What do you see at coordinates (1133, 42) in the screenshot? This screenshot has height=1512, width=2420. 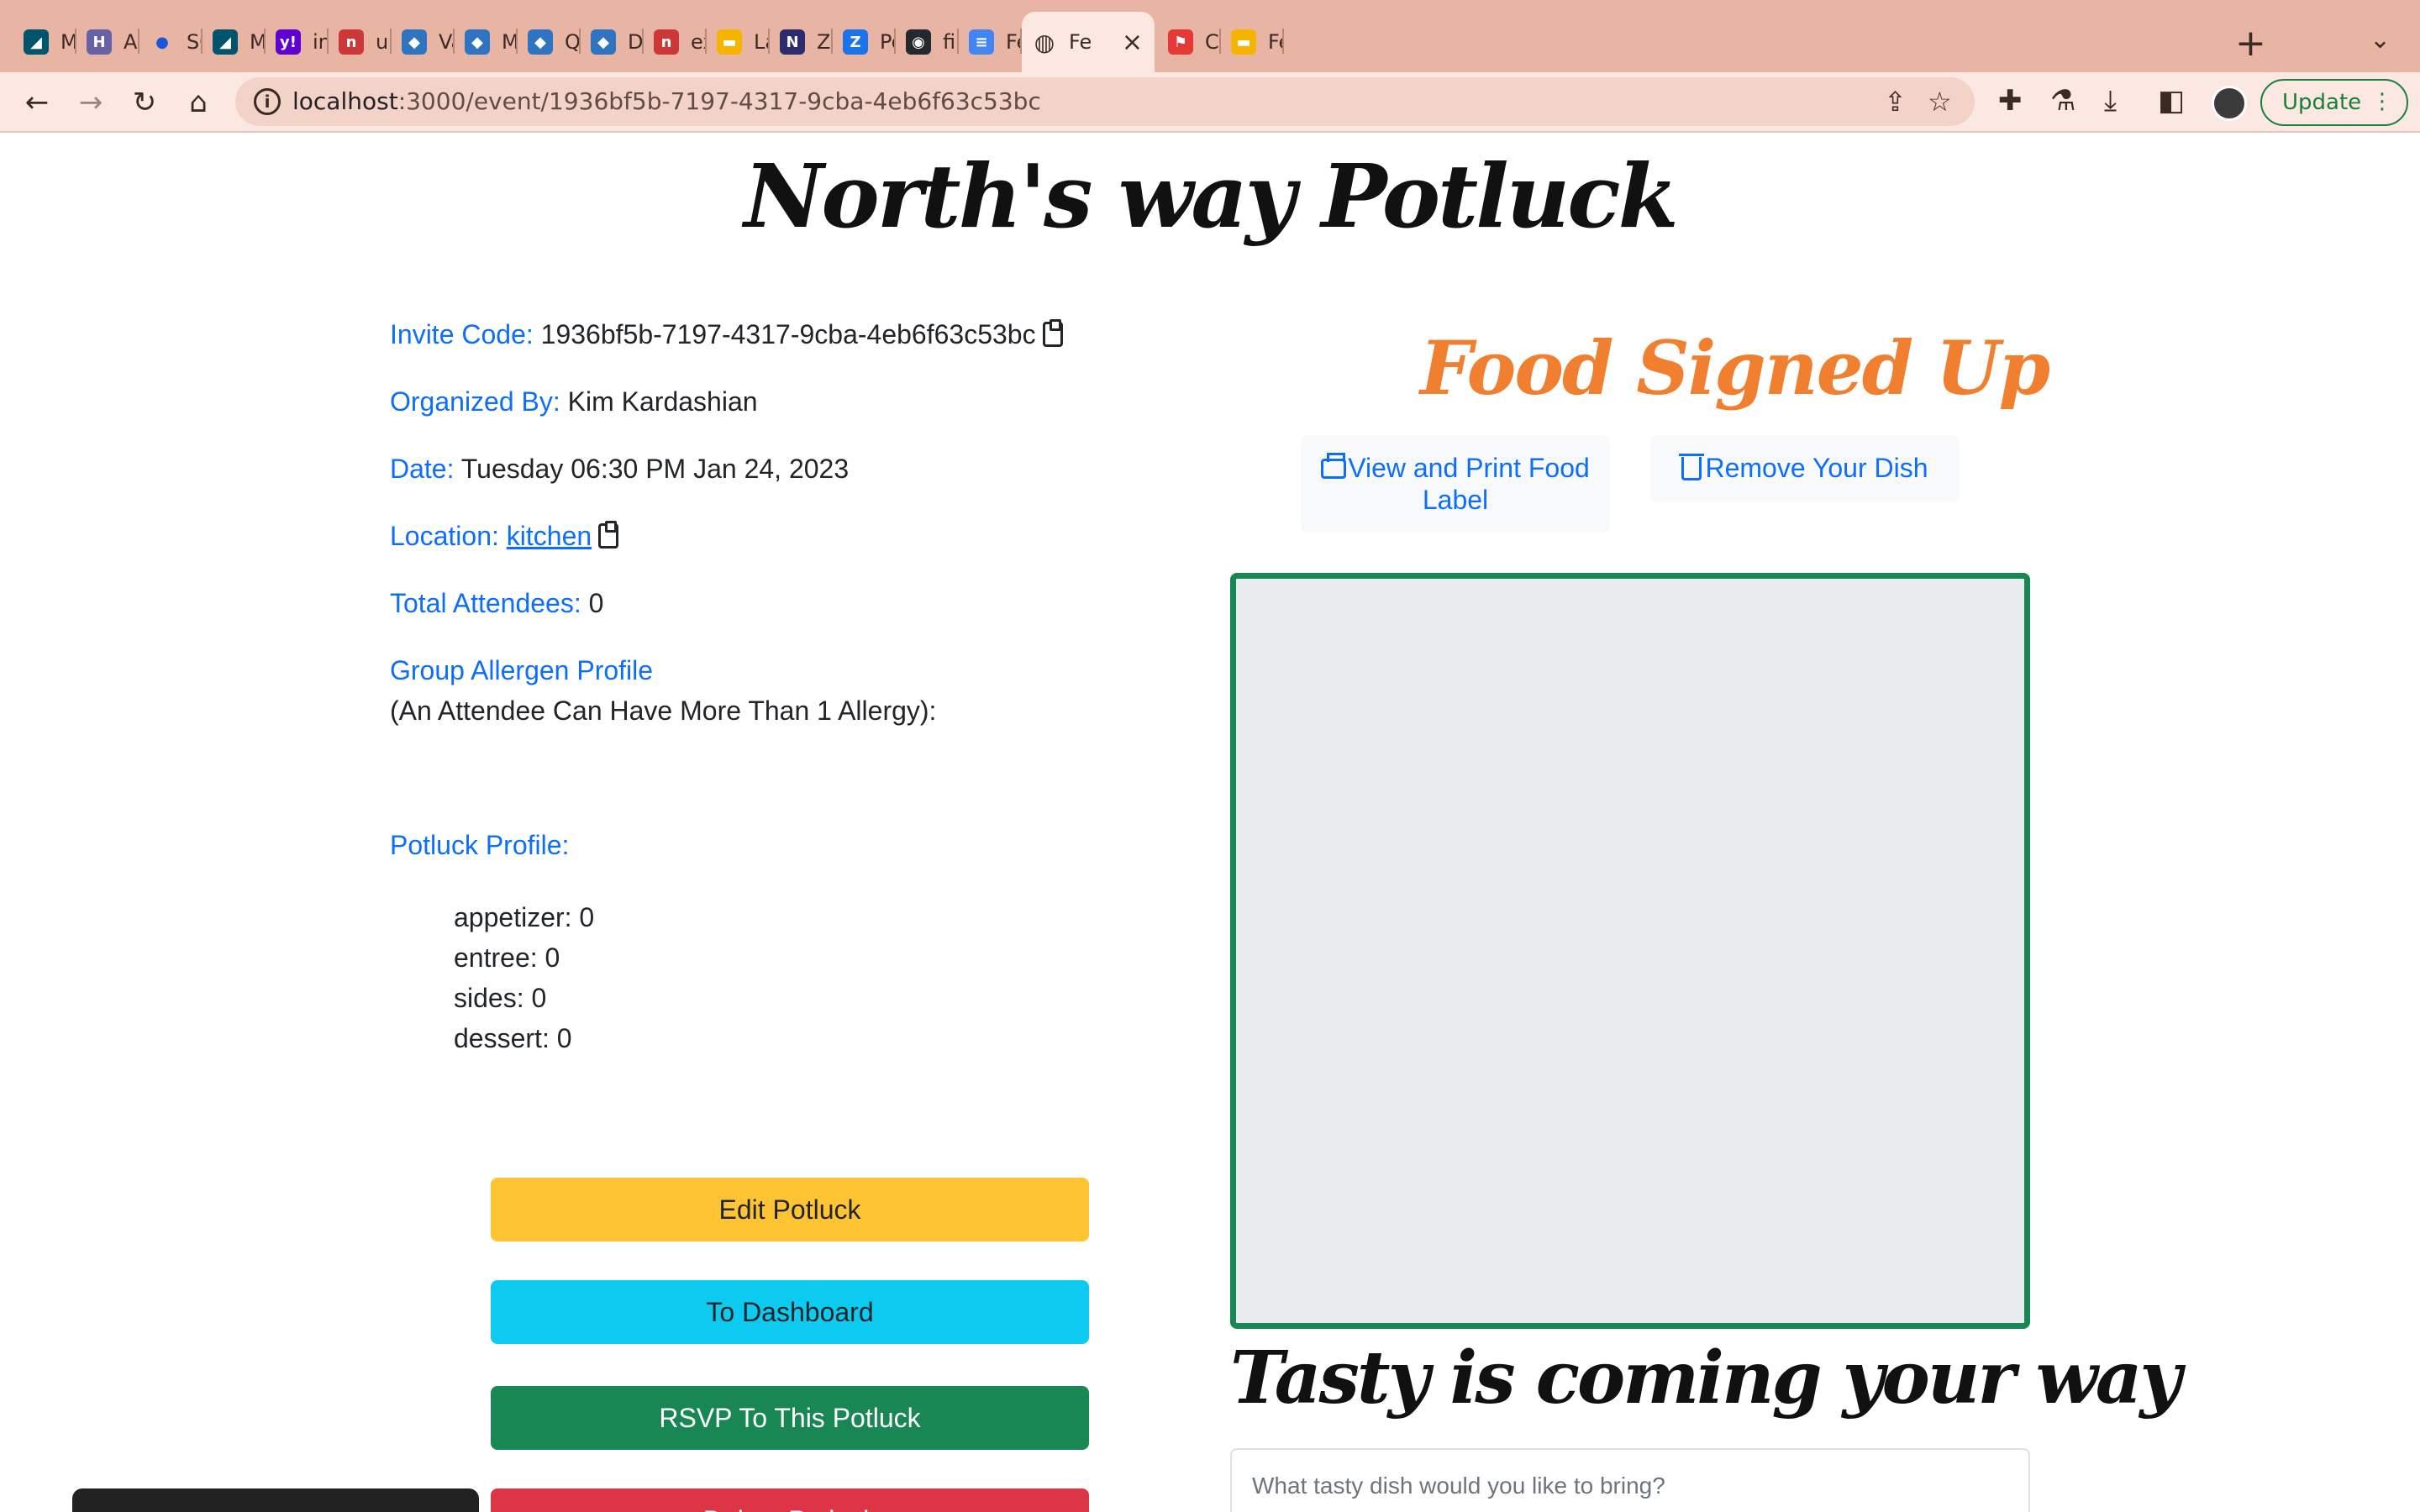 I see `close-tab-icon: ×` at bounding box center [1133, 42].